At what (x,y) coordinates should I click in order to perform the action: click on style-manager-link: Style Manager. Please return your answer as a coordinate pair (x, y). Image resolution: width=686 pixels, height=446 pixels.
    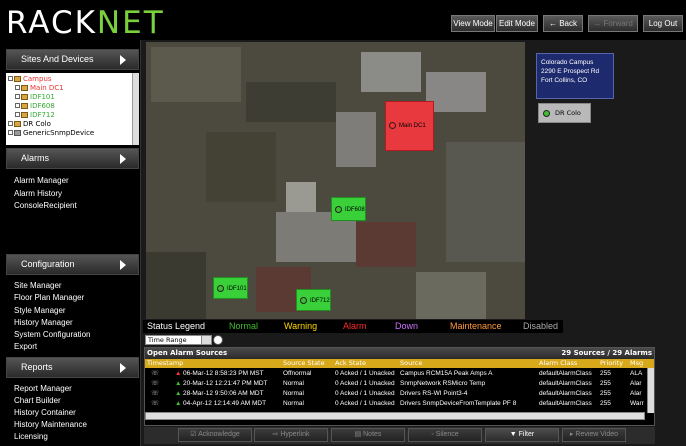
    Looking at the image, I should click on (40, 310).